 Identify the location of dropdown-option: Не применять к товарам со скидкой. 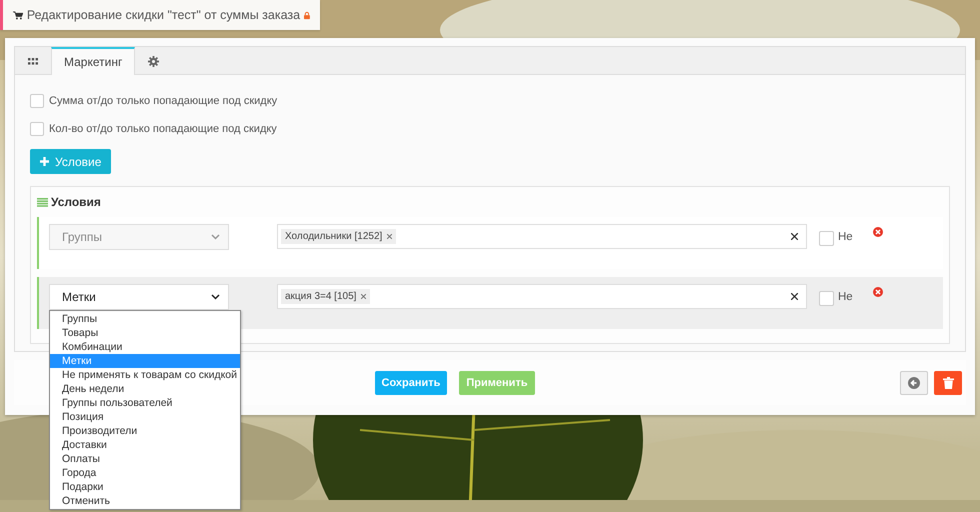
(145, 375).